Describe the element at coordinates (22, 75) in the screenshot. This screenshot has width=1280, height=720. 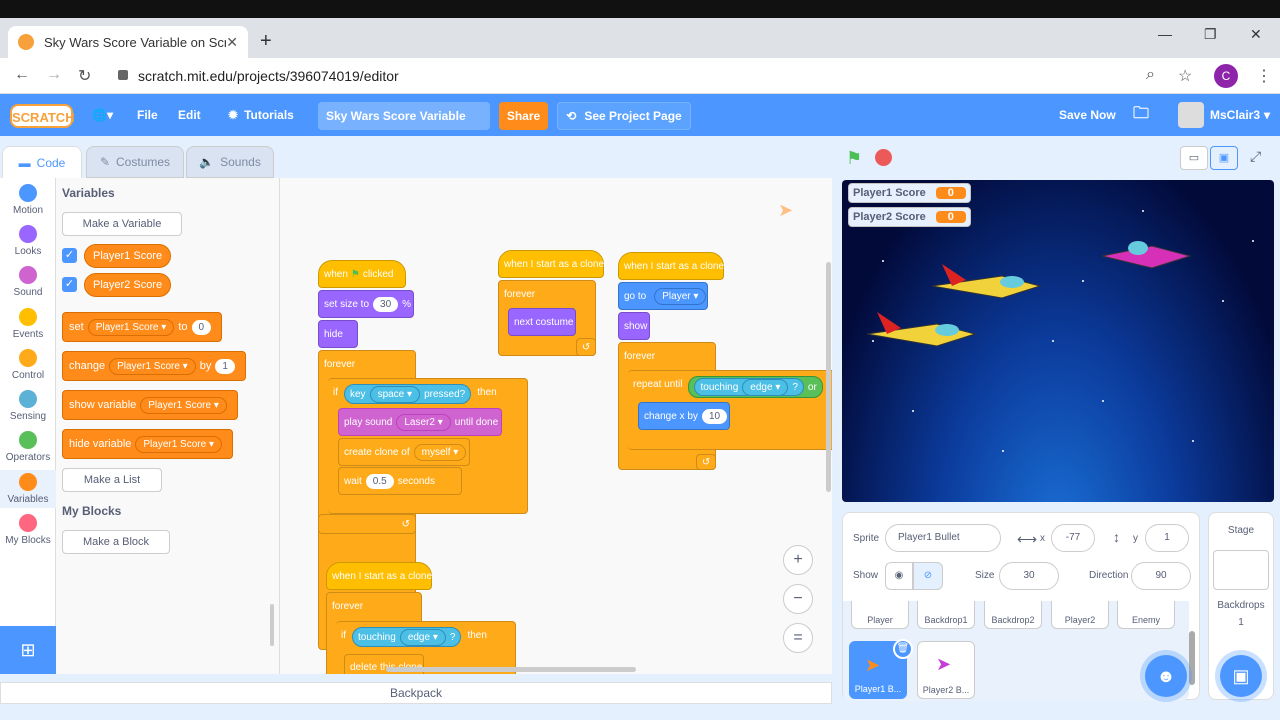
I see `back-icon: ←` at that location.